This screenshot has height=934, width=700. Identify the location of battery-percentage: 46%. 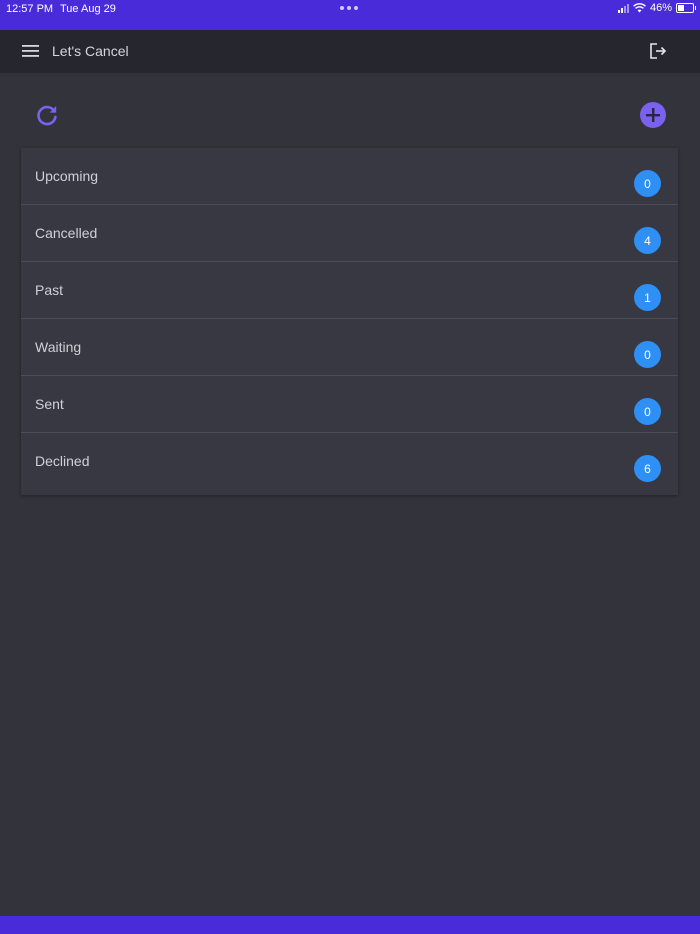
(660, 8).